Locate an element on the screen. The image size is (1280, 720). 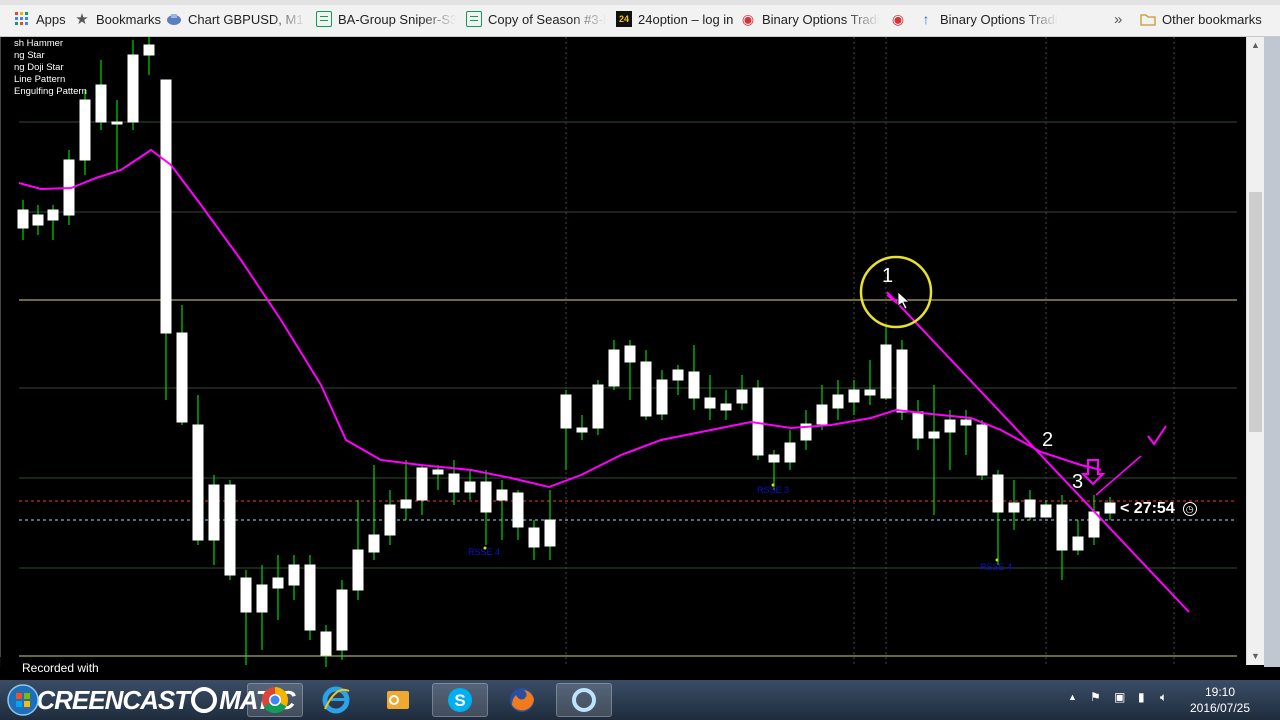
checkmark-icon is located at coordinates (1157, 435).